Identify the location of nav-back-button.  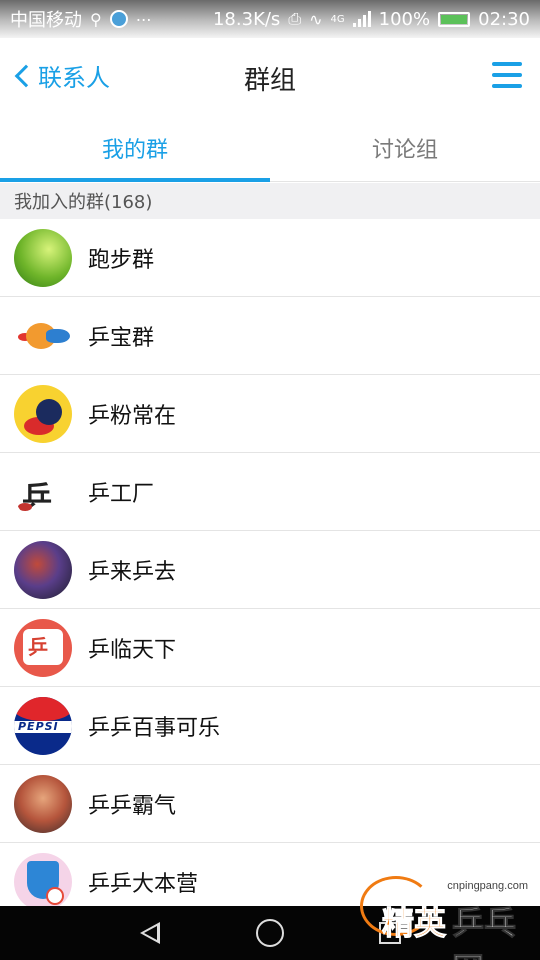
(150, 933).